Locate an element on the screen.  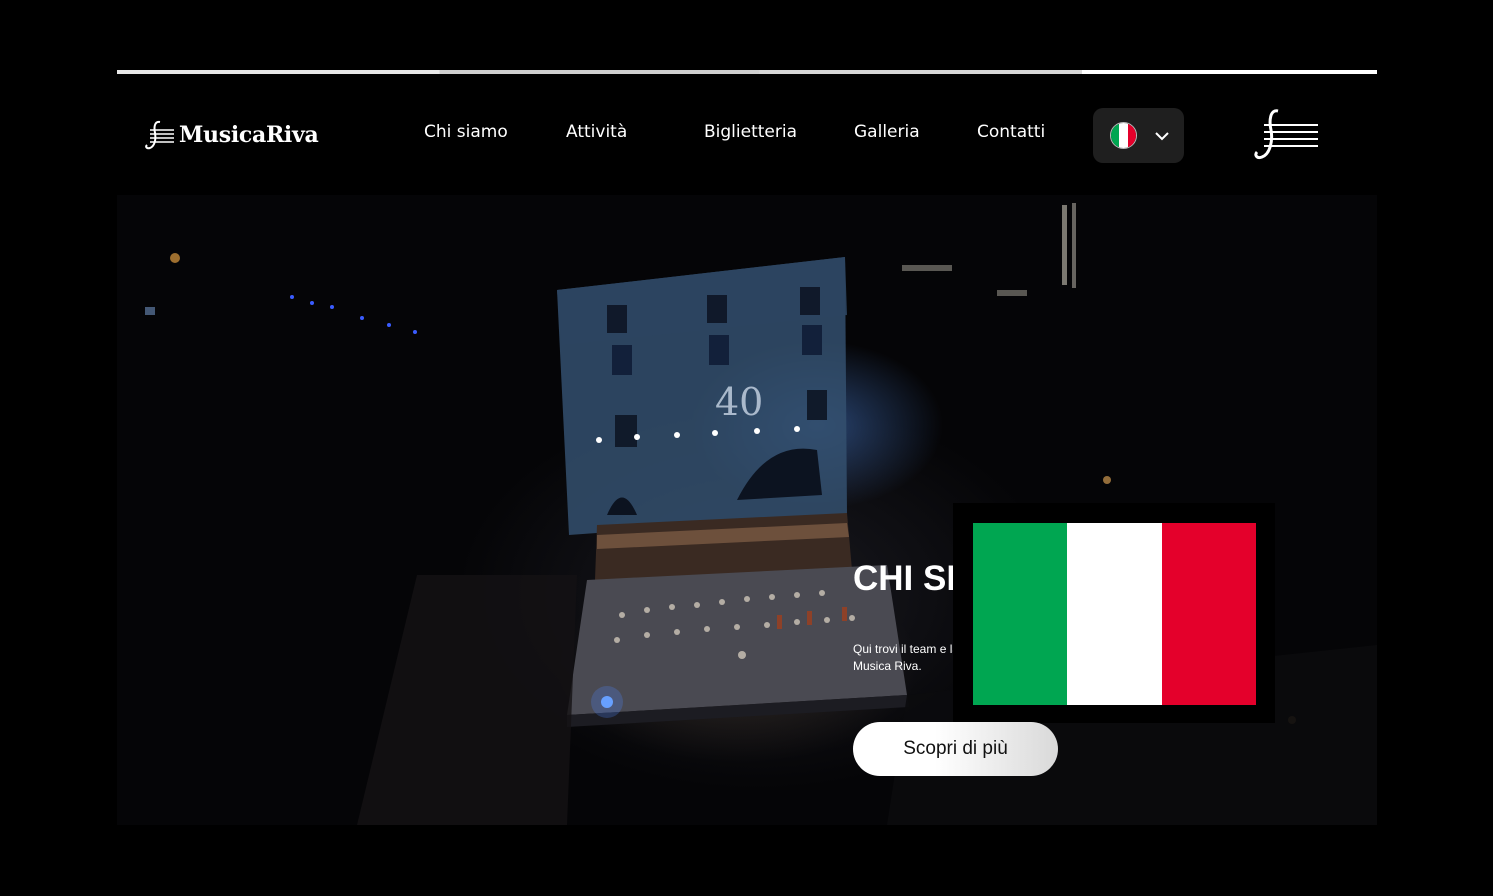
hero-title: CHI SIAMO is located at coordinates (903, 578).